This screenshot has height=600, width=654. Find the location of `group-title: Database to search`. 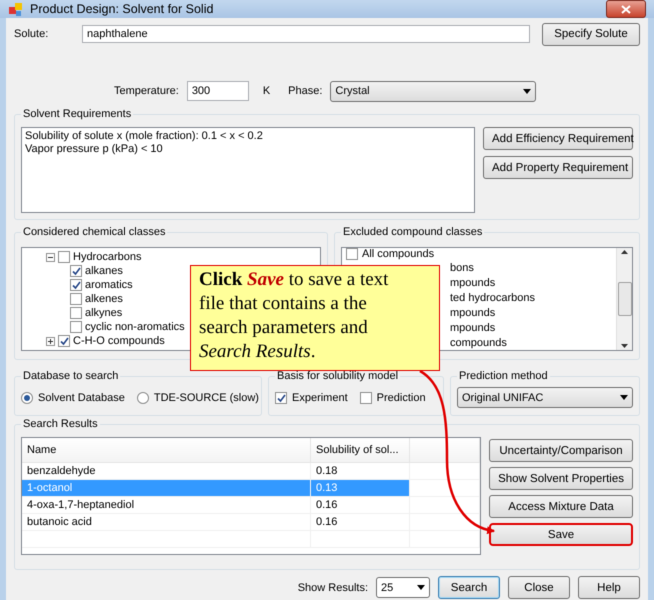

group-title: Database to search is located at coordinates (70, 376).